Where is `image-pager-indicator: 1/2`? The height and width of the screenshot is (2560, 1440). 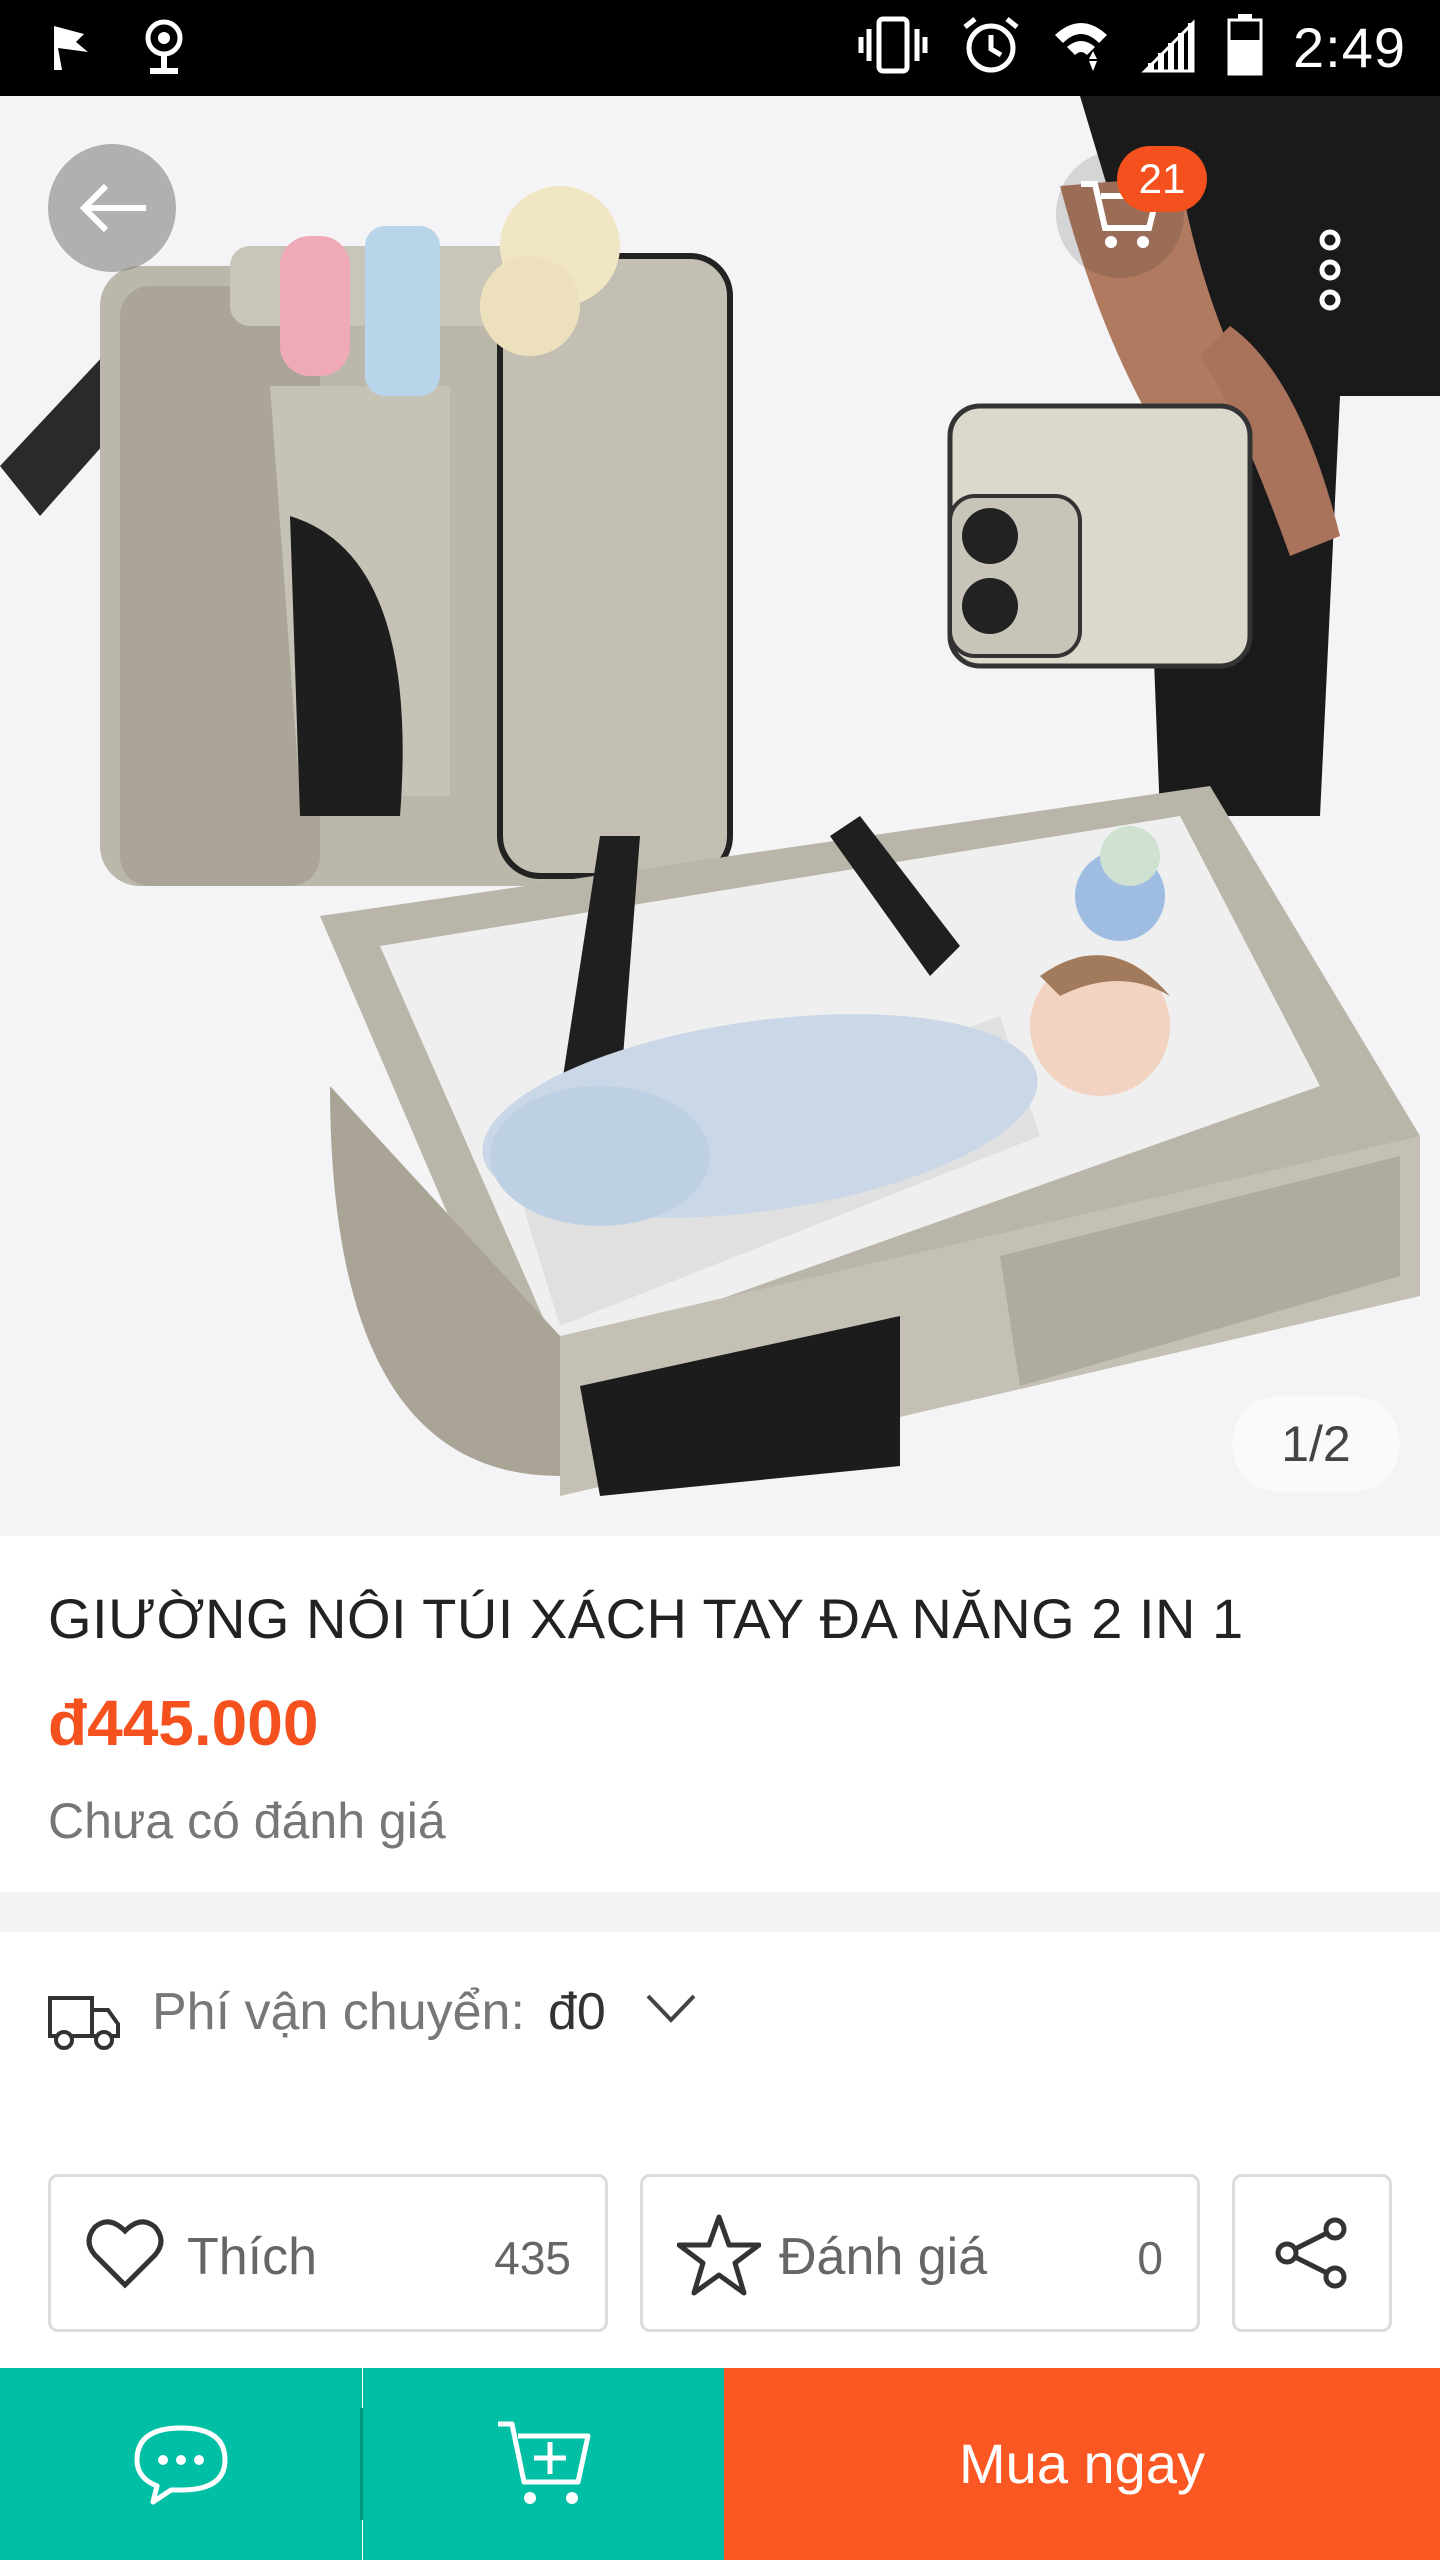
image-pager-indicator: 1/2 is located at coordinates (1316, 1444).